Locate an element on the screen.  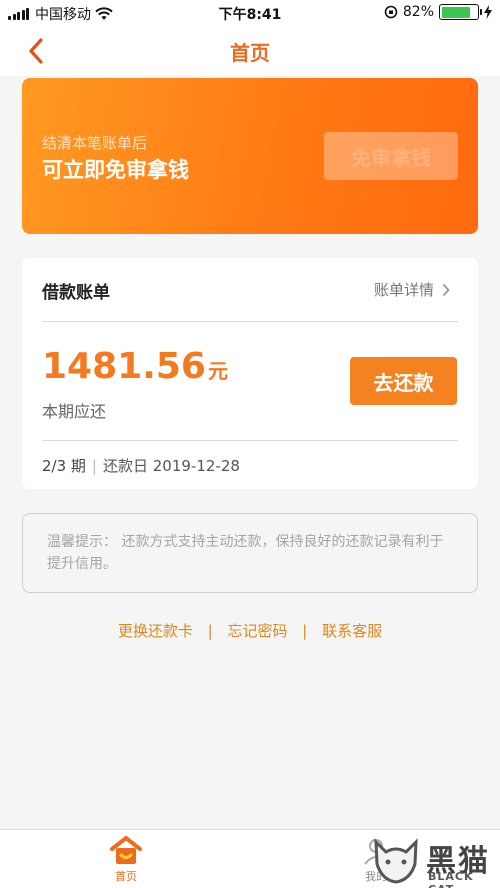
chevron-left-icon is located at coordinates (36, 51).